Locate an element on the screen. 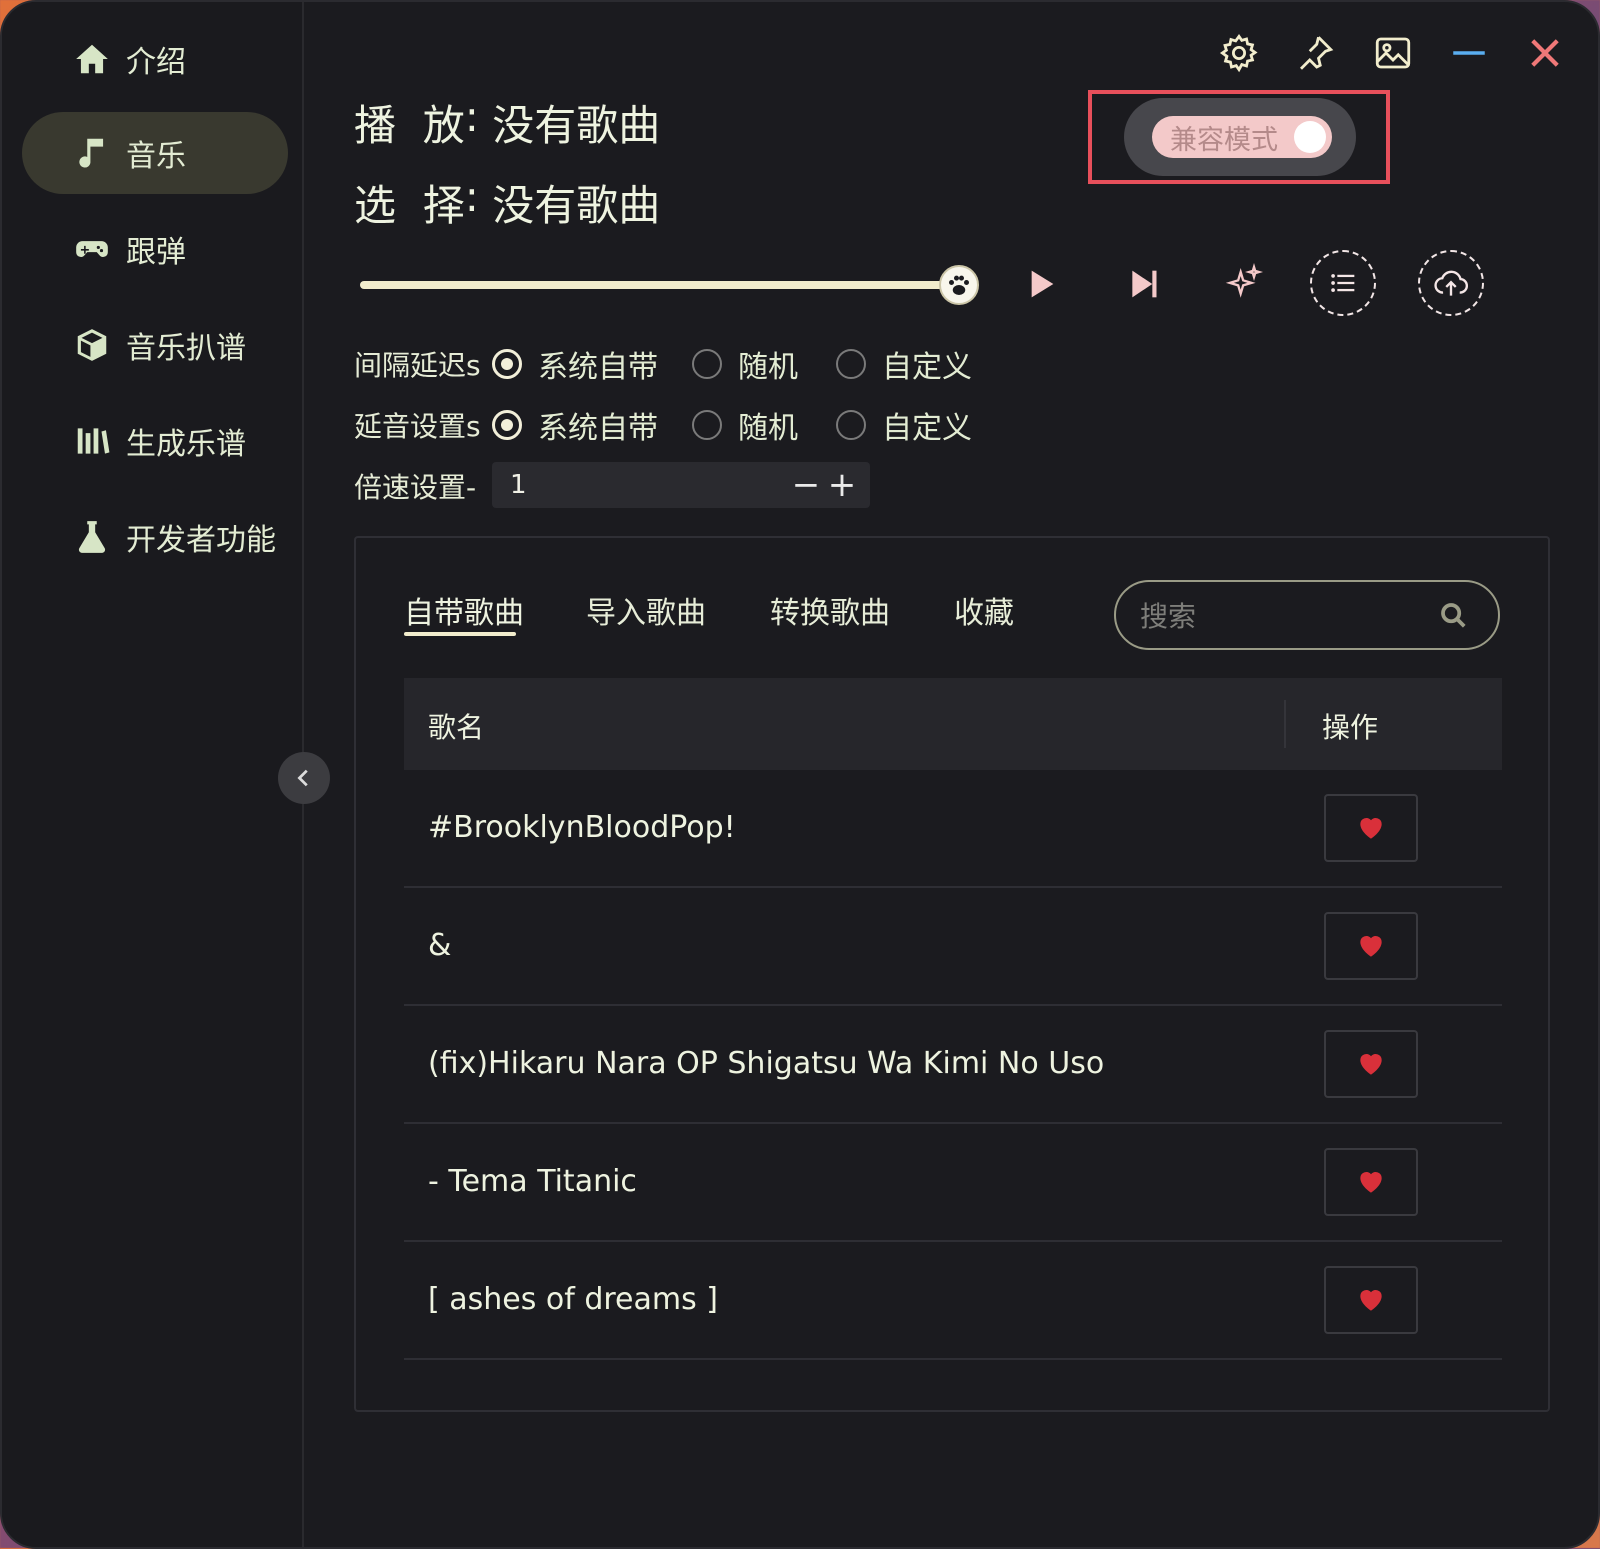 This screenshot has height=1549, width=1600. now-playing-label: 播 放 is located at coordinates (409, 125).